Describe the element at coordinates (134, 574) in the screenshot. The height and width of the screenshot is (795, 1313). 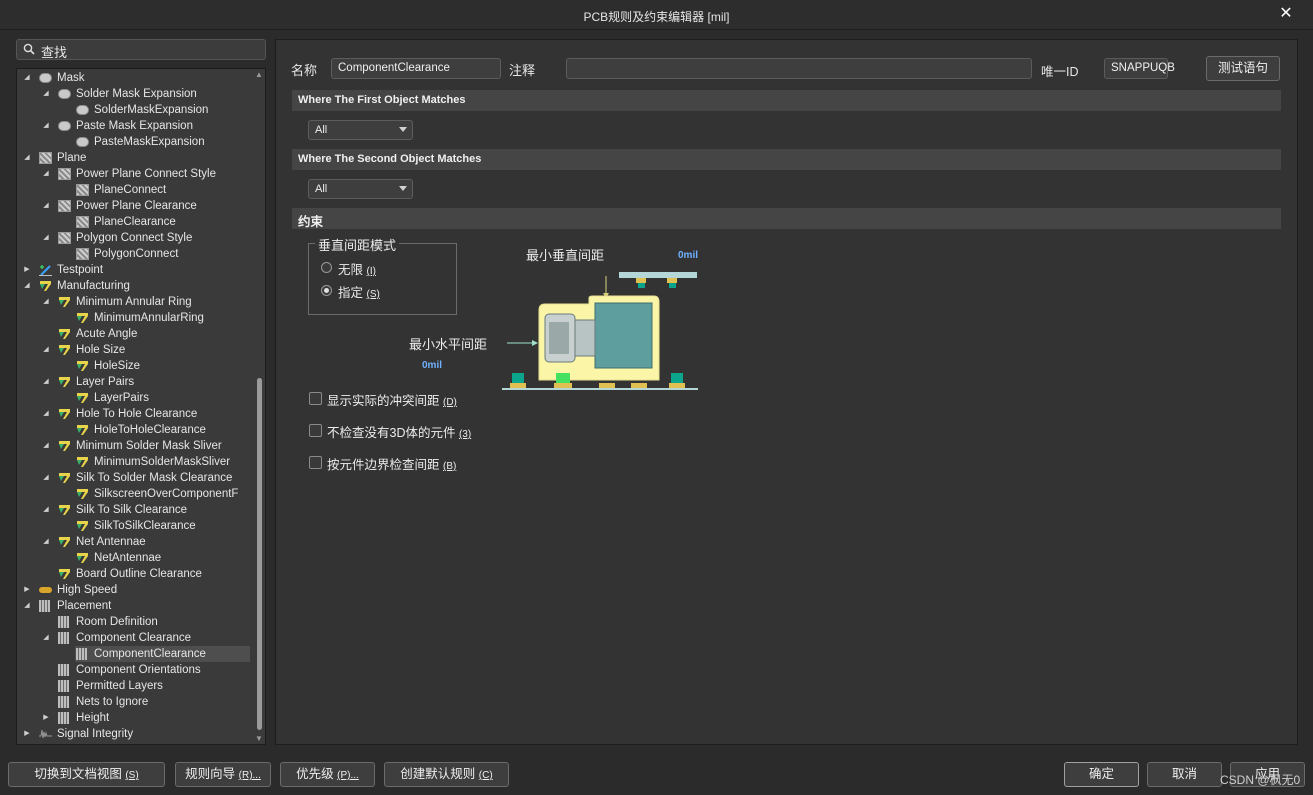
I see `tree-item: Board Outline Clearance` at that location.